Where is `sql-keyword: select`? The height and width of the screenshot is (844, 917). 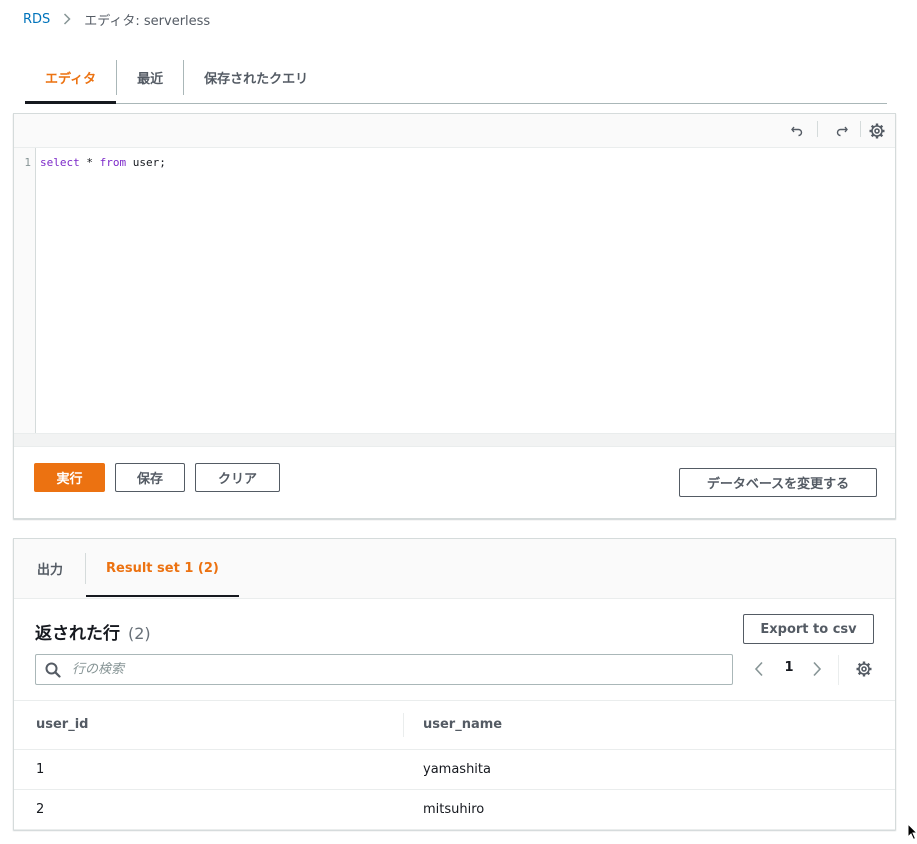
sql-keyword: select is located at coordinates (60, 162).